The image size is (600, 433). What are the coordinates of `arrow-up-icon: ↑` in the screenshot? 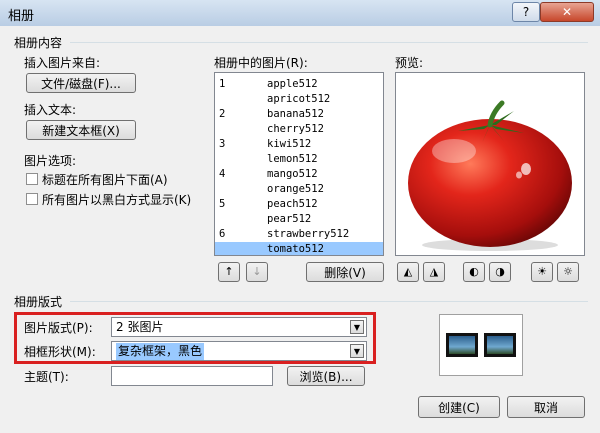 It's located at (229, 271).